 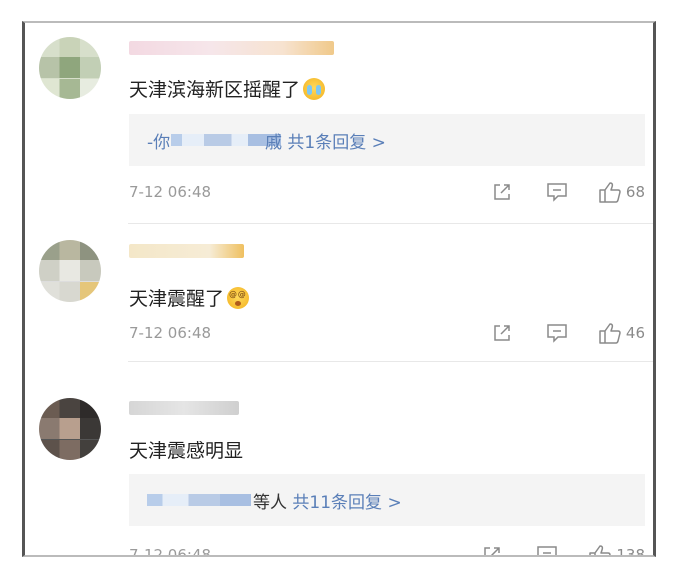 What do you see at coordinates (159, 143) in the screenshot?
I see `reply-author-prefix: -你` at bounding box center [159, 143].